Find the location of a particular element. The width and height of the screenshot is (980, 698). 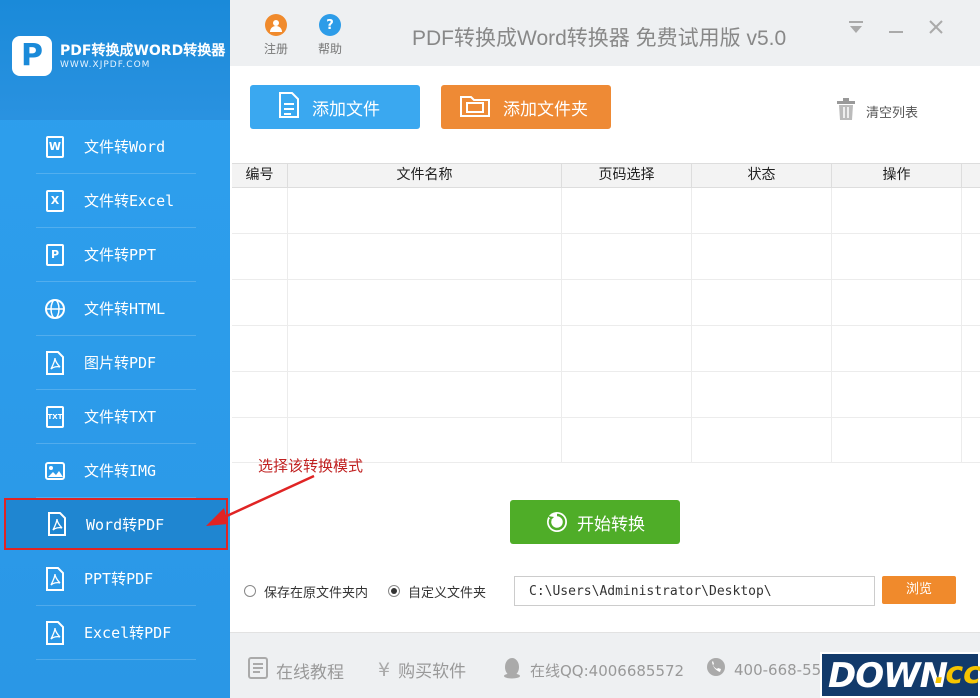

window-title: PDF转换成Word转换器 免费试用版 v5.0 is located at coordinates (599, 38).